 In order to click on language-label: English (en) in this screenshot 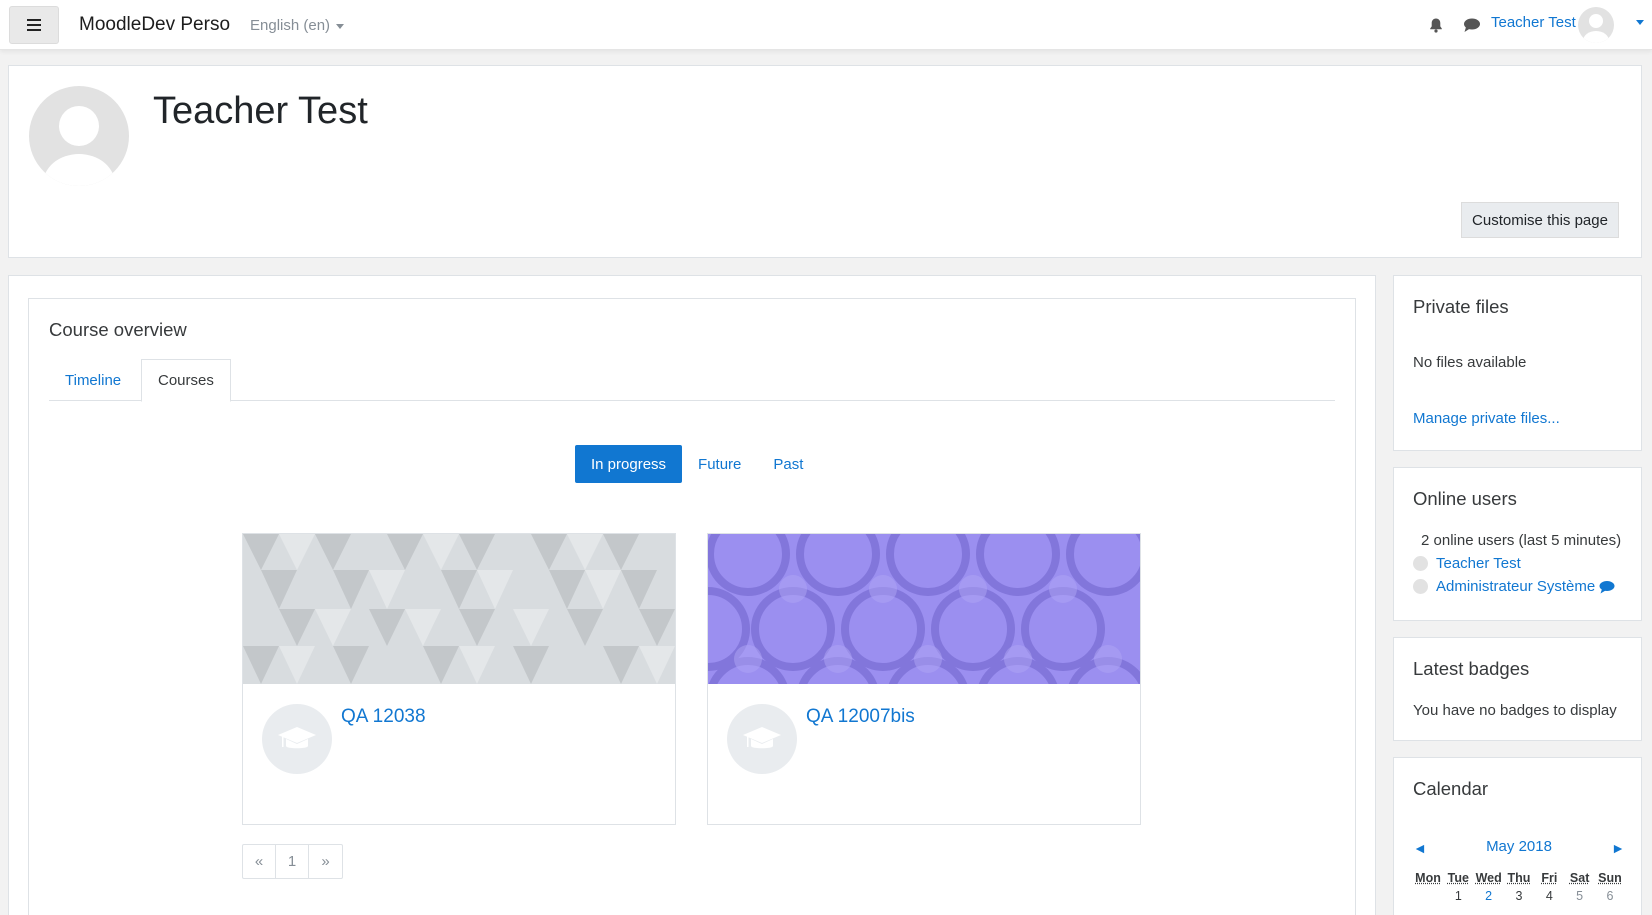, I will do `click(290, 25)`.